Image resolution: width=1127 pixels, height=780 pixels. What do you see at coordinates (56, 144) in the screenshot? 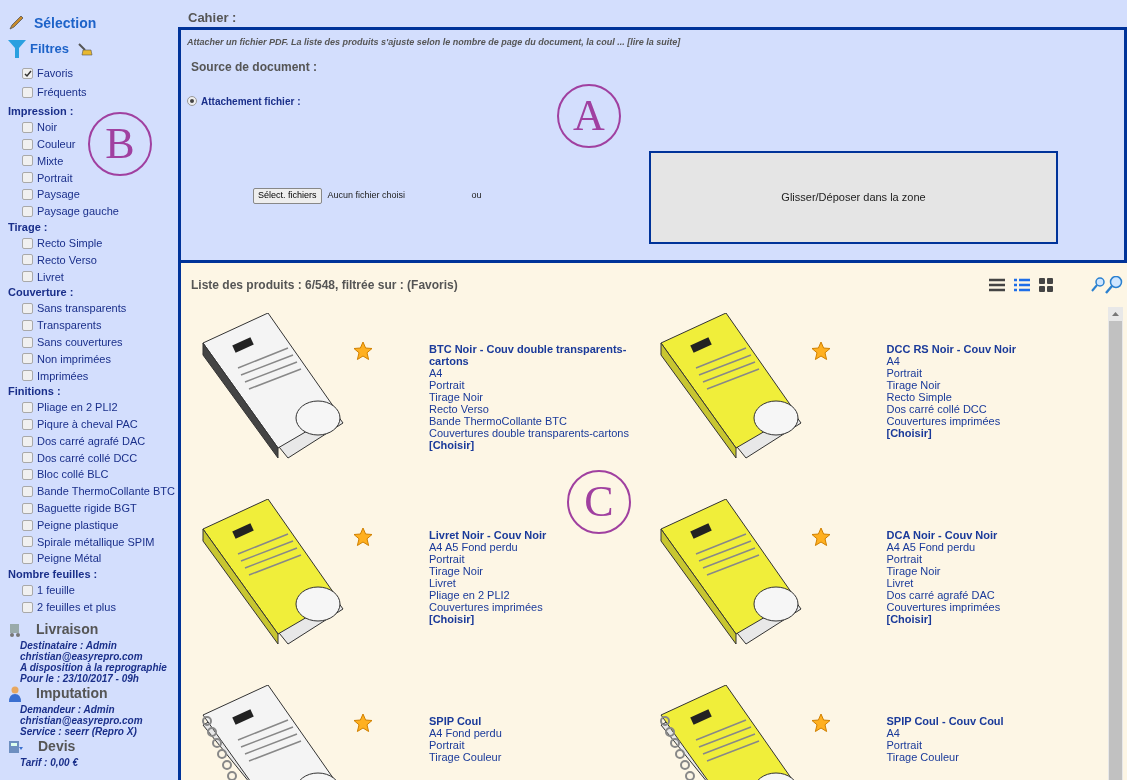
I see `filter-option: Couleur` at bounding box center [56, 144].